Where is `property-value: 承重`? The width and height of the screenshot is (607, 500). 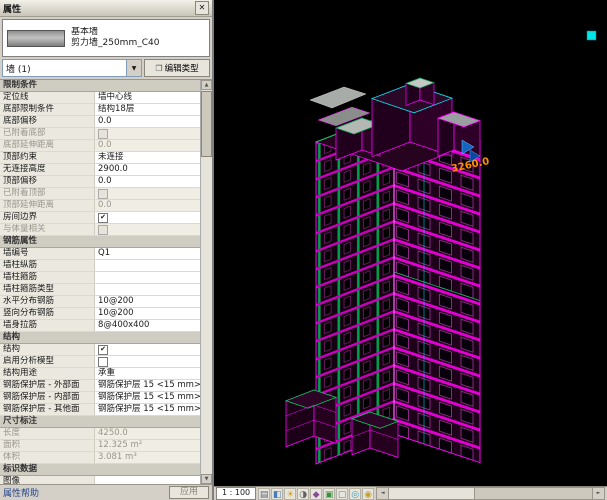
property-value: 承重 is located at coordinates (147, 373).